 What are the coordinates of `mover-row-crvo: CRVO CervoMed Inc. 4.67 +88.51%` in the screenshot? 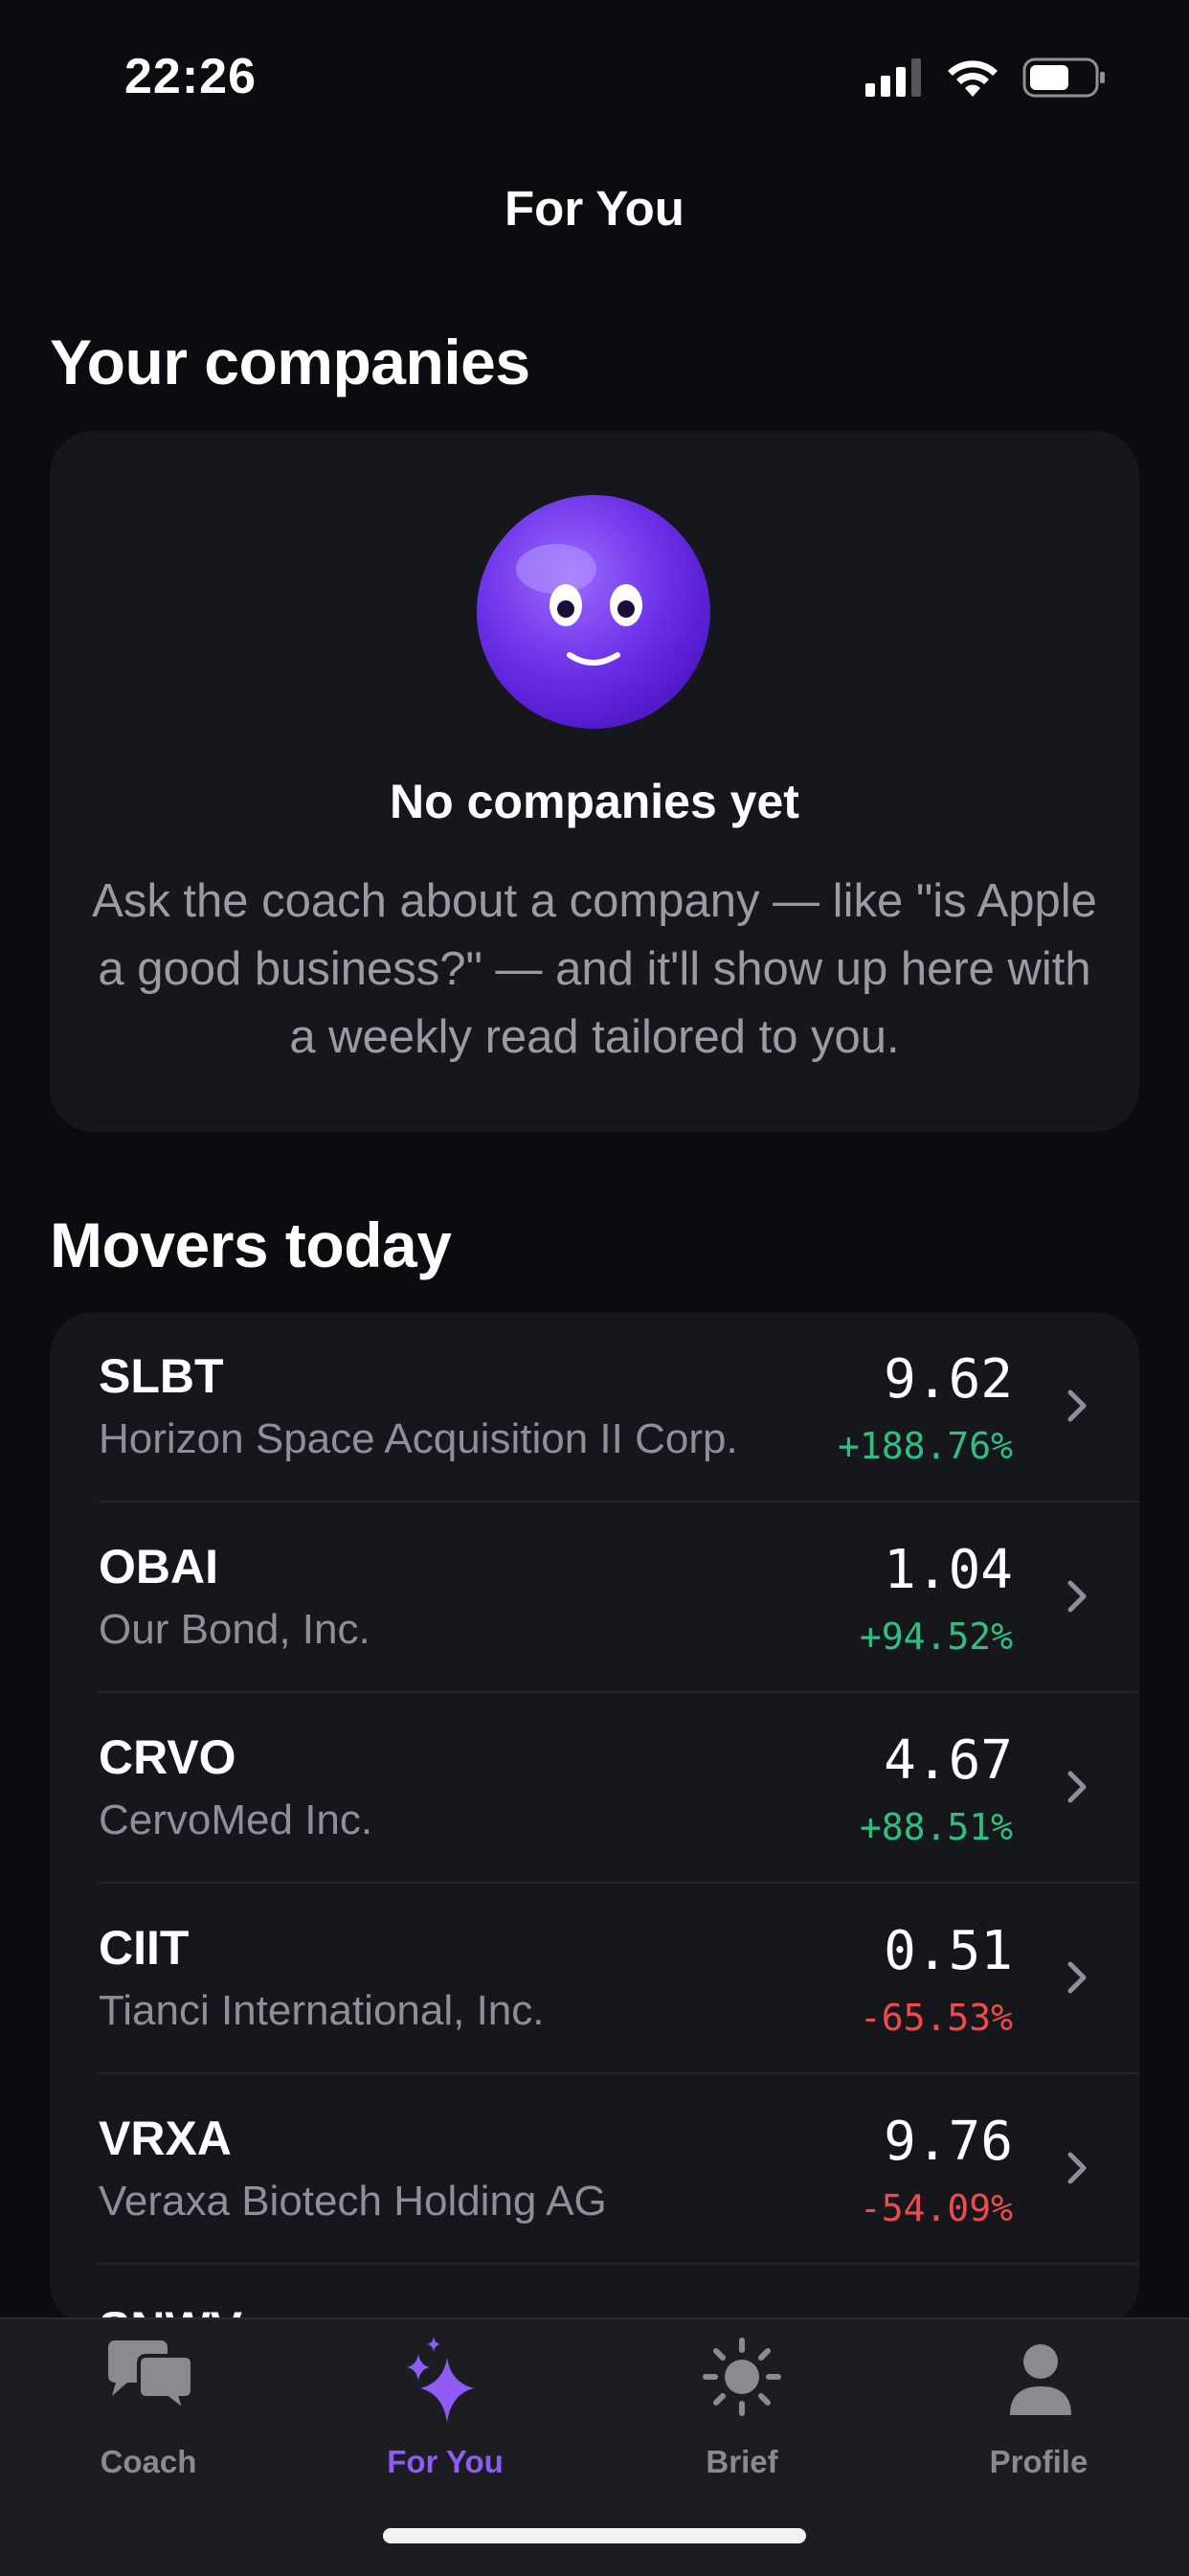 It's located at (594, 1788).